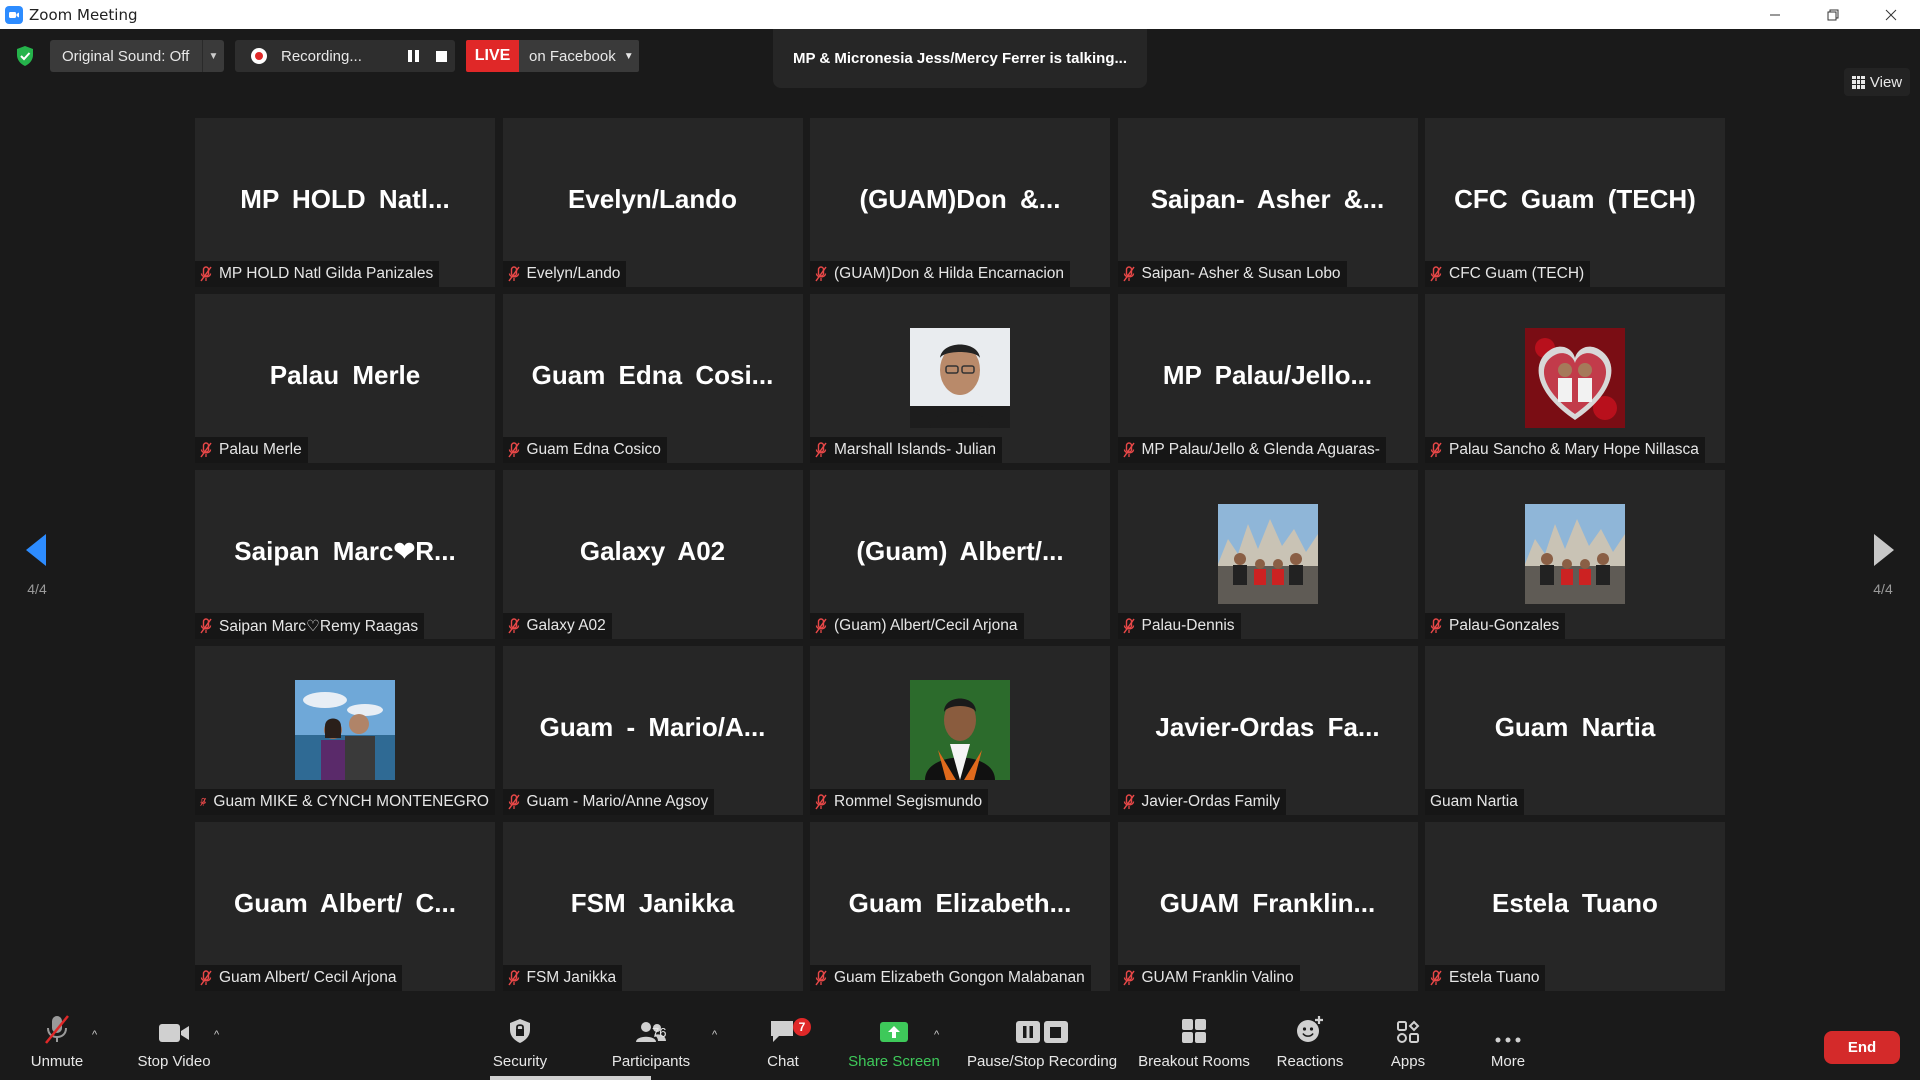  What do you see at coordinates (579, 56) in the screenshot?
I see `live-stream-target-dropdown: on Facebook ▼` at bounding box center [579, 56].